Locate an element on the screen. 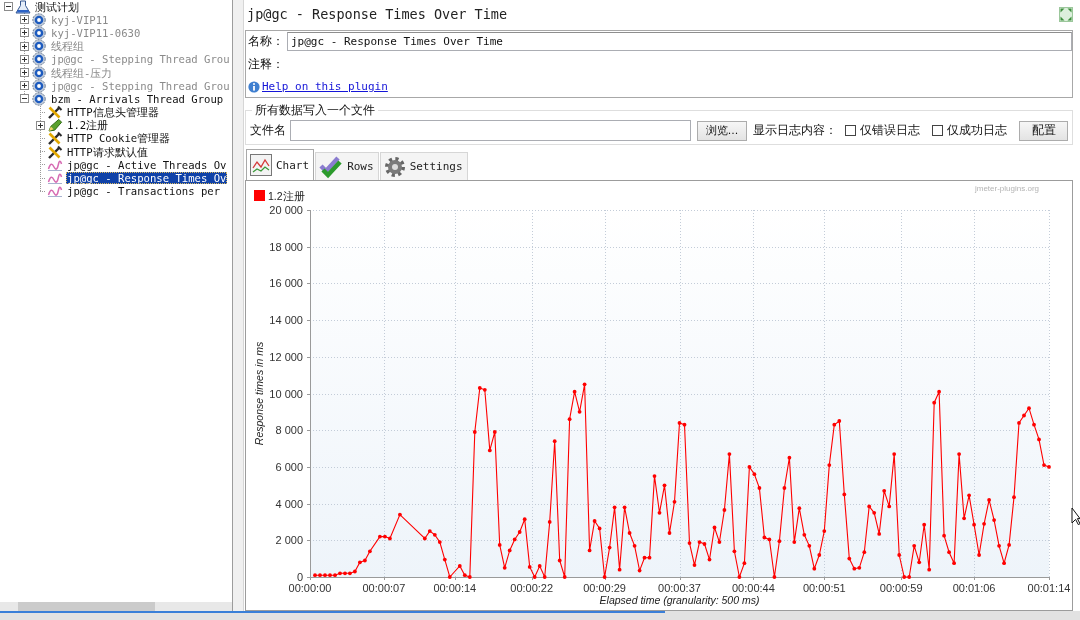 The image size is (1080, 620). tree-item: HTTP Cookie管理器 is located at coordinates (119, 138).